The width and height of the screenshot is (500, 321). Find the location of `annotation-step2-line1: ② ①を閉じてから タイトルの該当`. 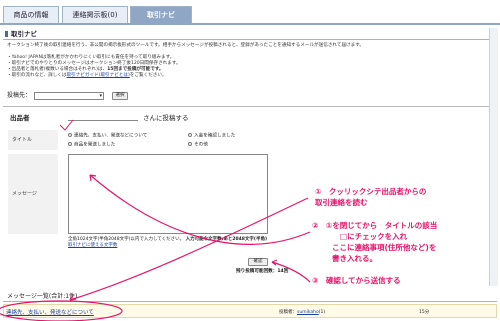

annotation-step2-line1: ② ①を閉じてから タイトルの該当 is located at coordinates (375, 225).